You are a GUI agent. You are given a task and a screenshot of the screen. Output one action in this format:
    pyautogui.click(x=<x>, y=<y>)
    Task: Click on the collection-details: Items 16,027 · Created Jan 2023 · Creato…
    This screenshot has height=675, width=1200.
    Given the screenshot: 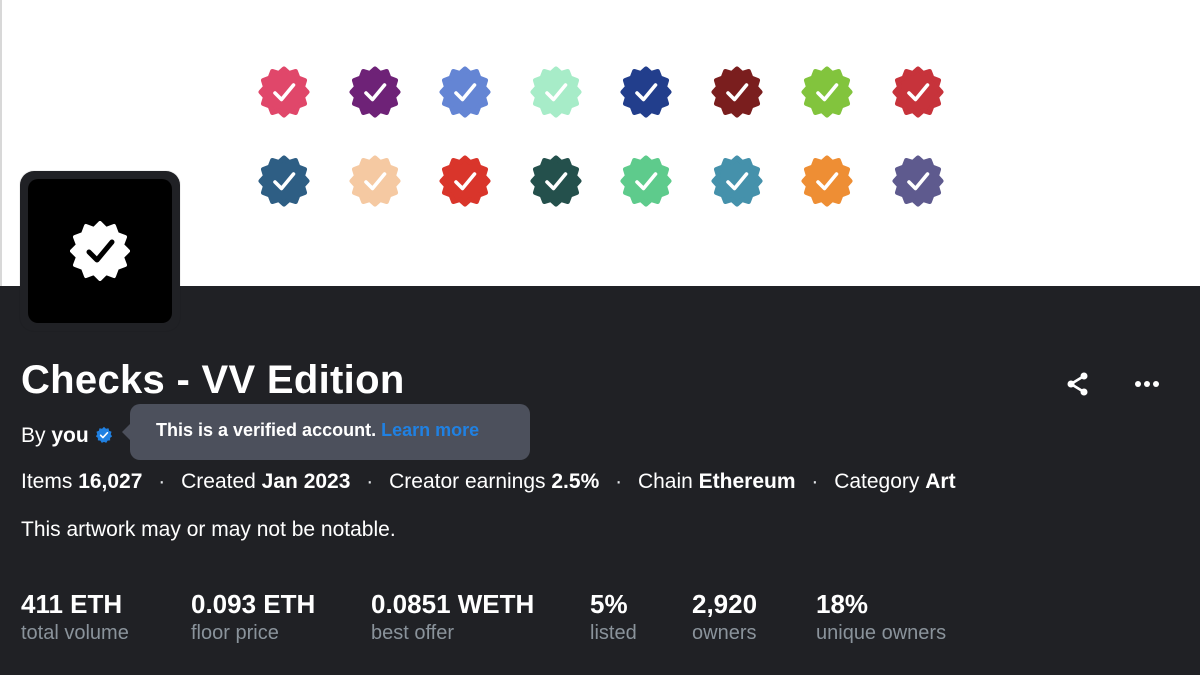 What is the action you would take?
    pyautogui.click(x=488, y=482)
    